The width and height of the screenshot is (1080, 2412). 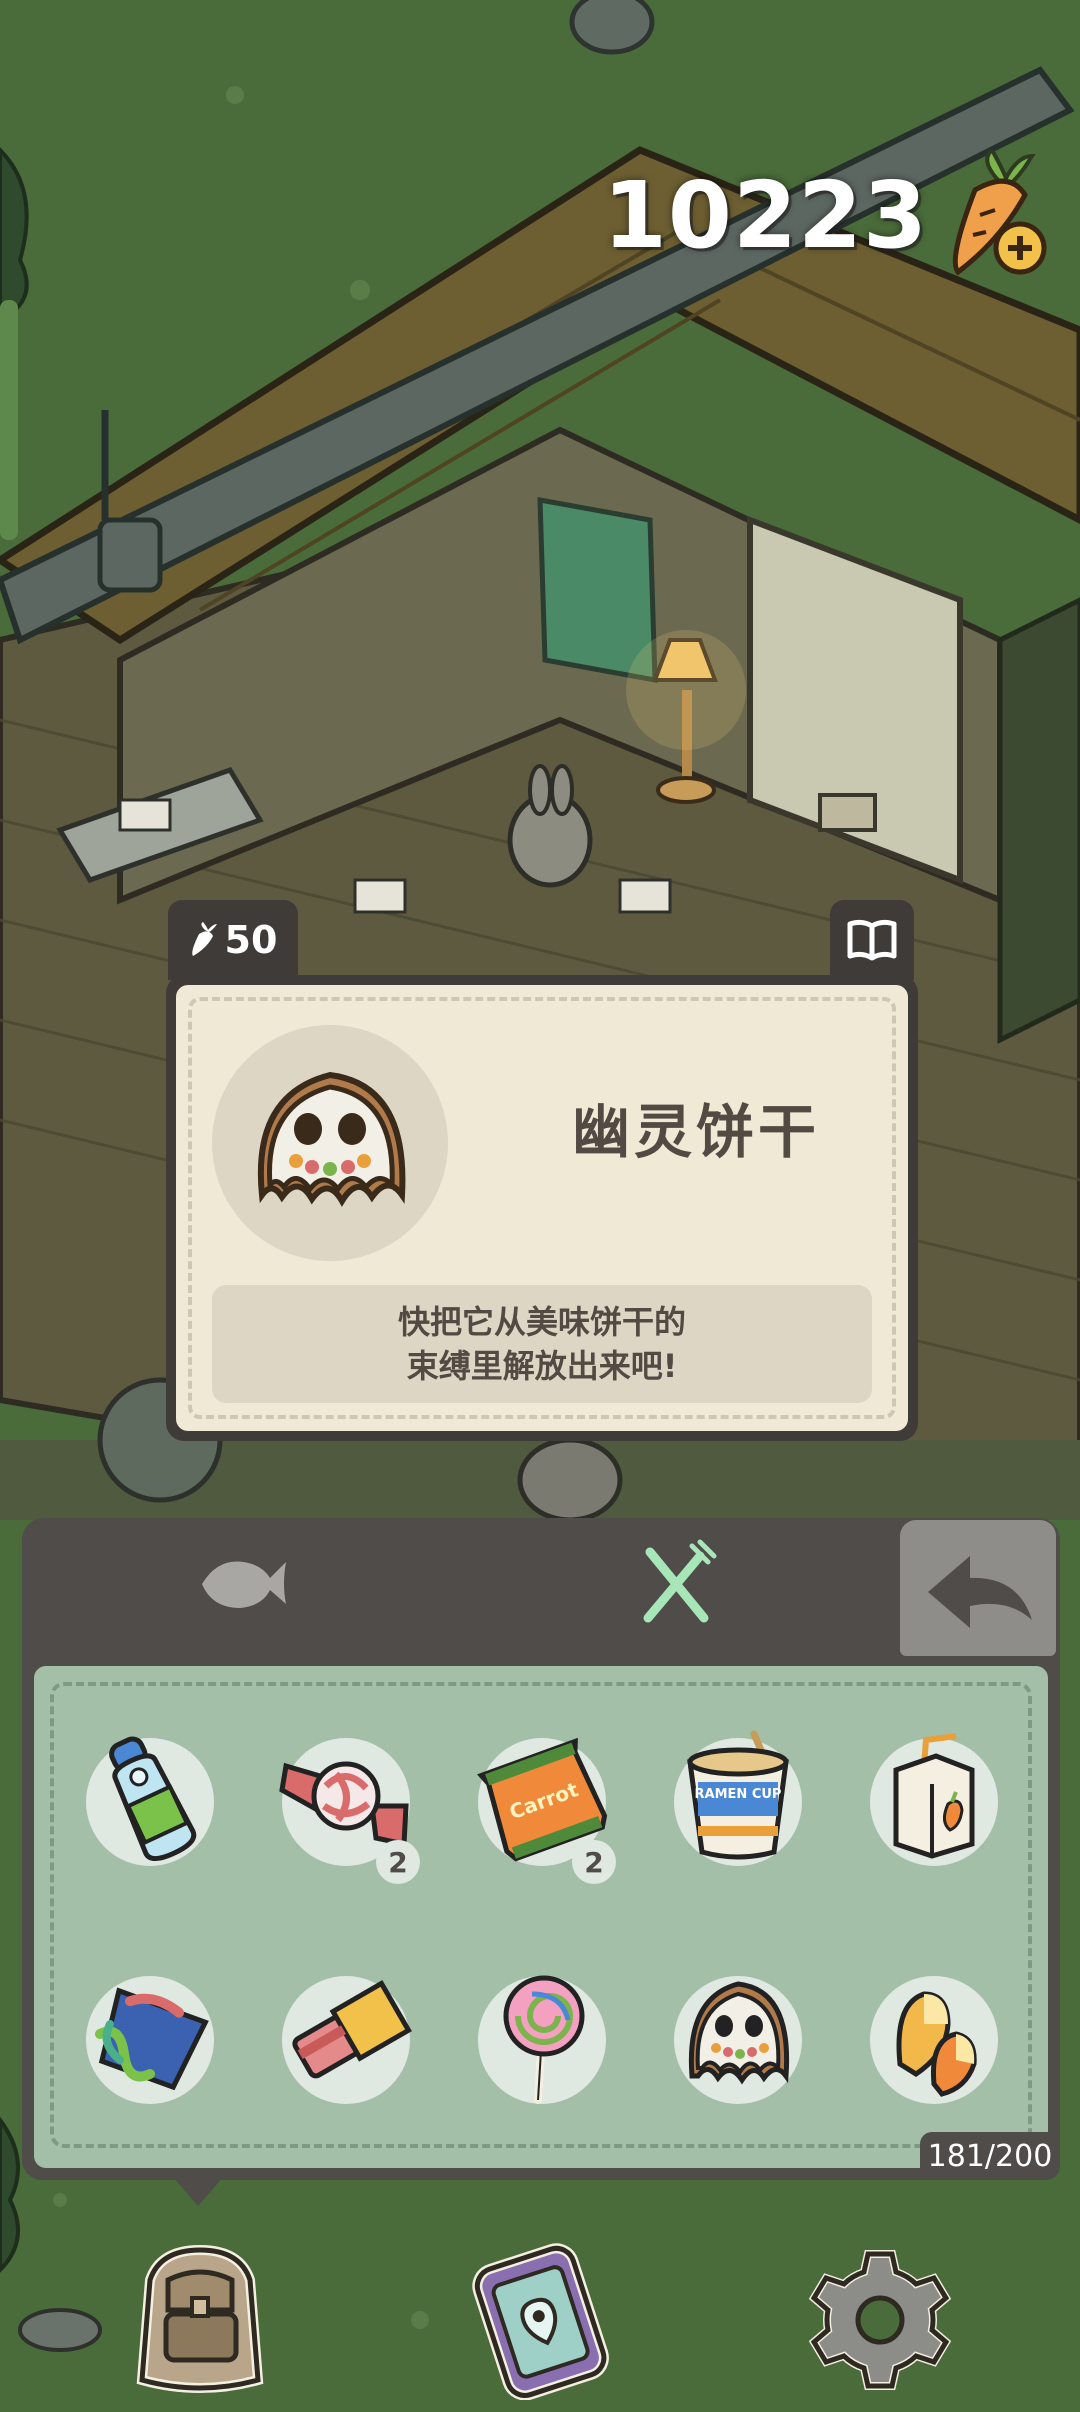 I want to click on inventory-capacity: 181/200, so click(x=990, y=2156).